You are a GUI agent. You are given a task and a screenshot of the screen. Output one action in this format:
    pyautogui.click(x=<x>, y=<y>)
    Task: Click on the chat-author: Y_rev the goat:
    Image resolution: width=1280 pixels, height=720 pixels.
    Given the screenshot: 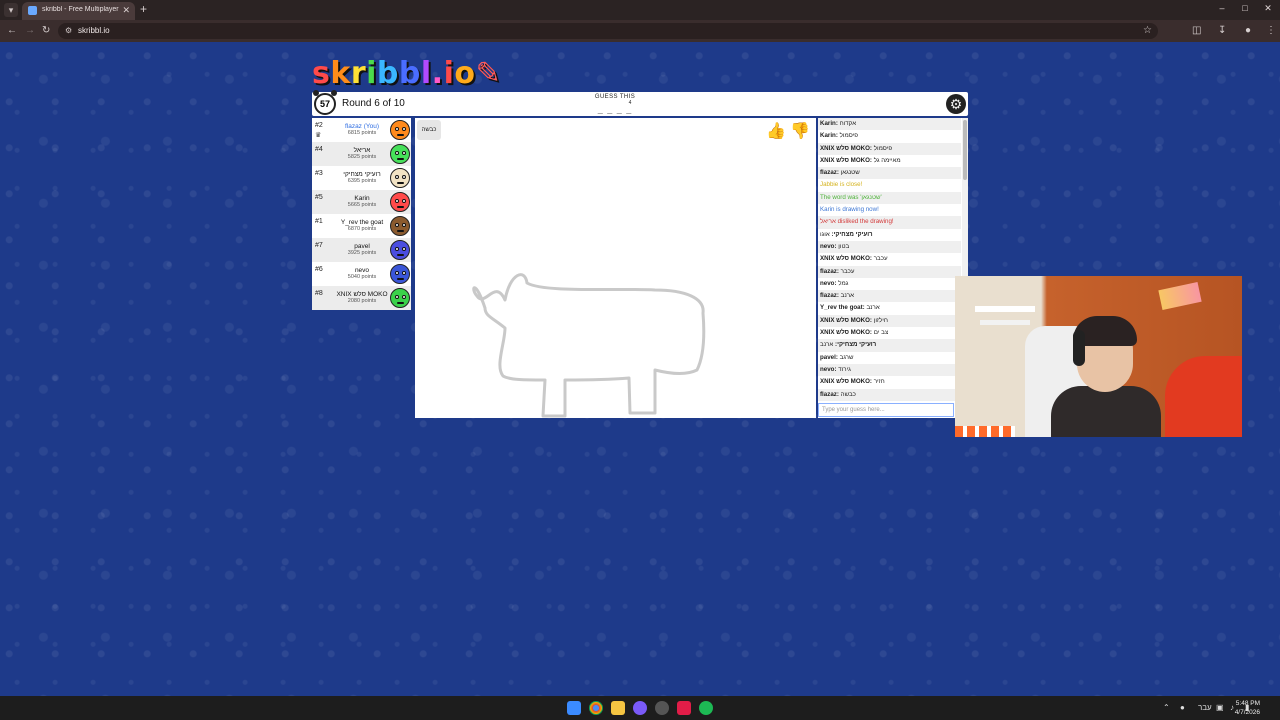 What is the action you would take?
    pyautogui.click(x=842, y=308)
    